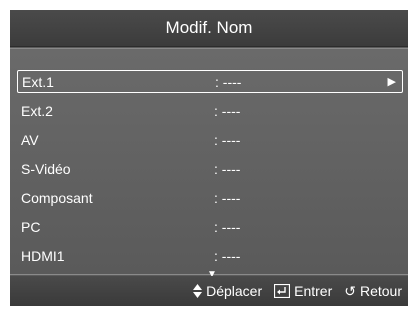  I want to click on list-item-composant: Composant : ----, so click(210, 197).